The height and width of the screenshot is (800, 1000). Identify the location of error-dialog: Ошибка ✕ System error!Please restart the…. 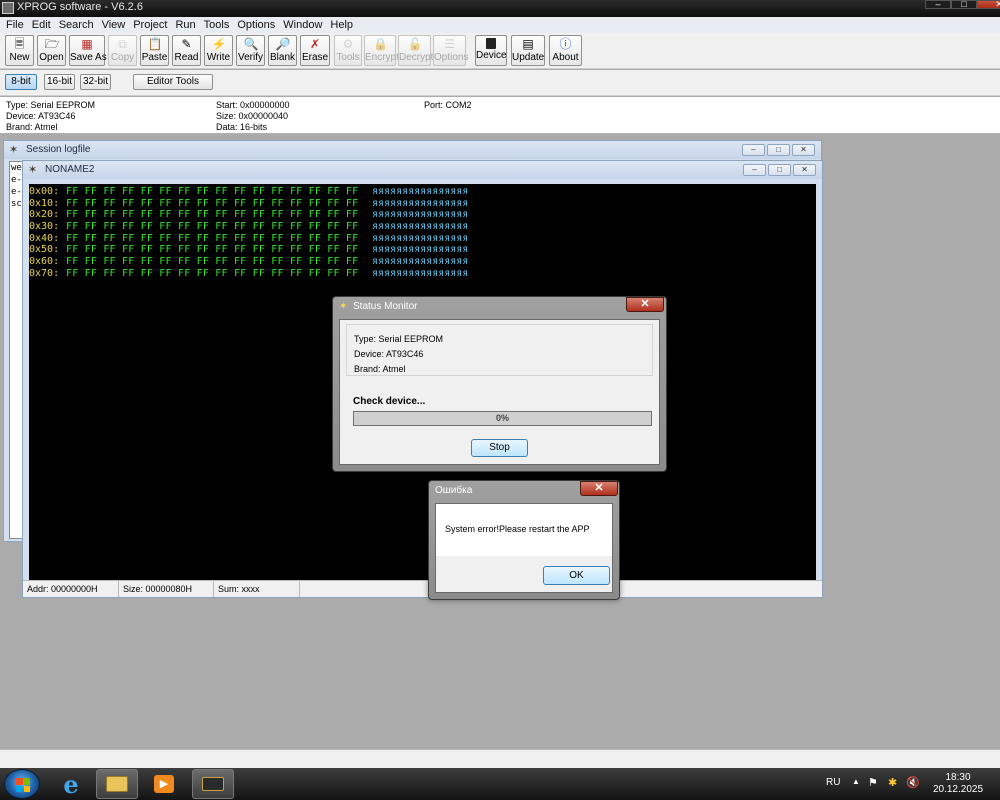
(524, 540).